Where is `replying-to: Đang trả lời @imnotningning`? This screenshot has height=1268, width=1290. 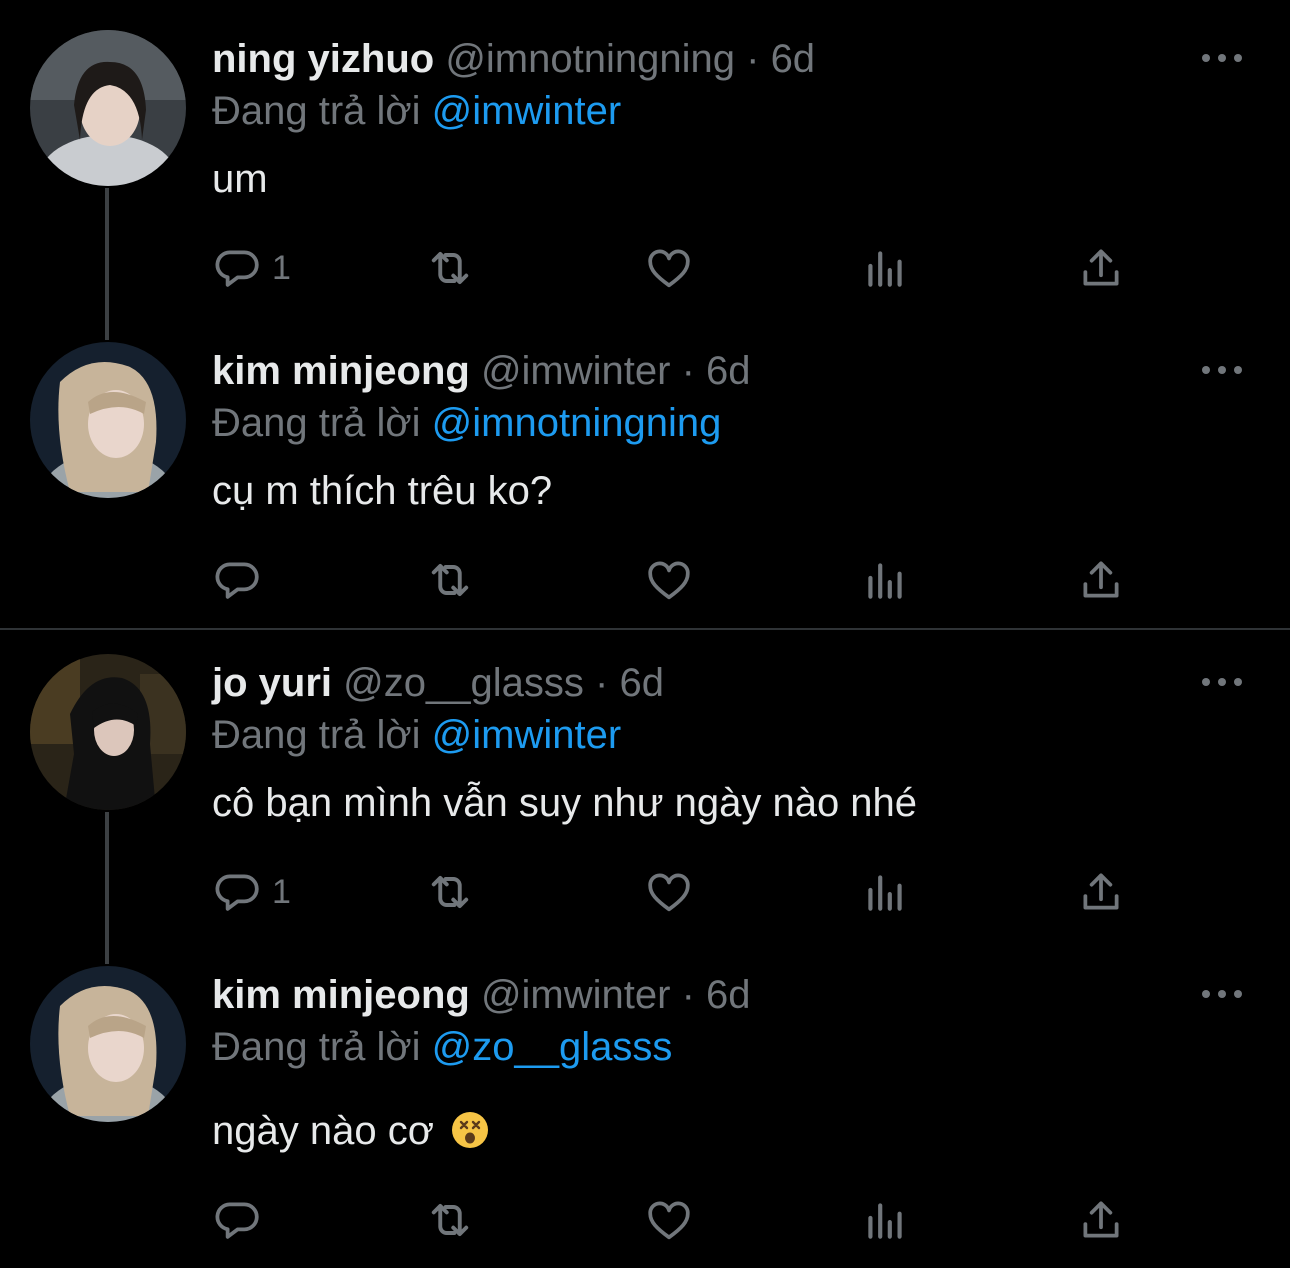
replying-to: Đang trả lời @imnotningning is located at coordinates (466, 423).